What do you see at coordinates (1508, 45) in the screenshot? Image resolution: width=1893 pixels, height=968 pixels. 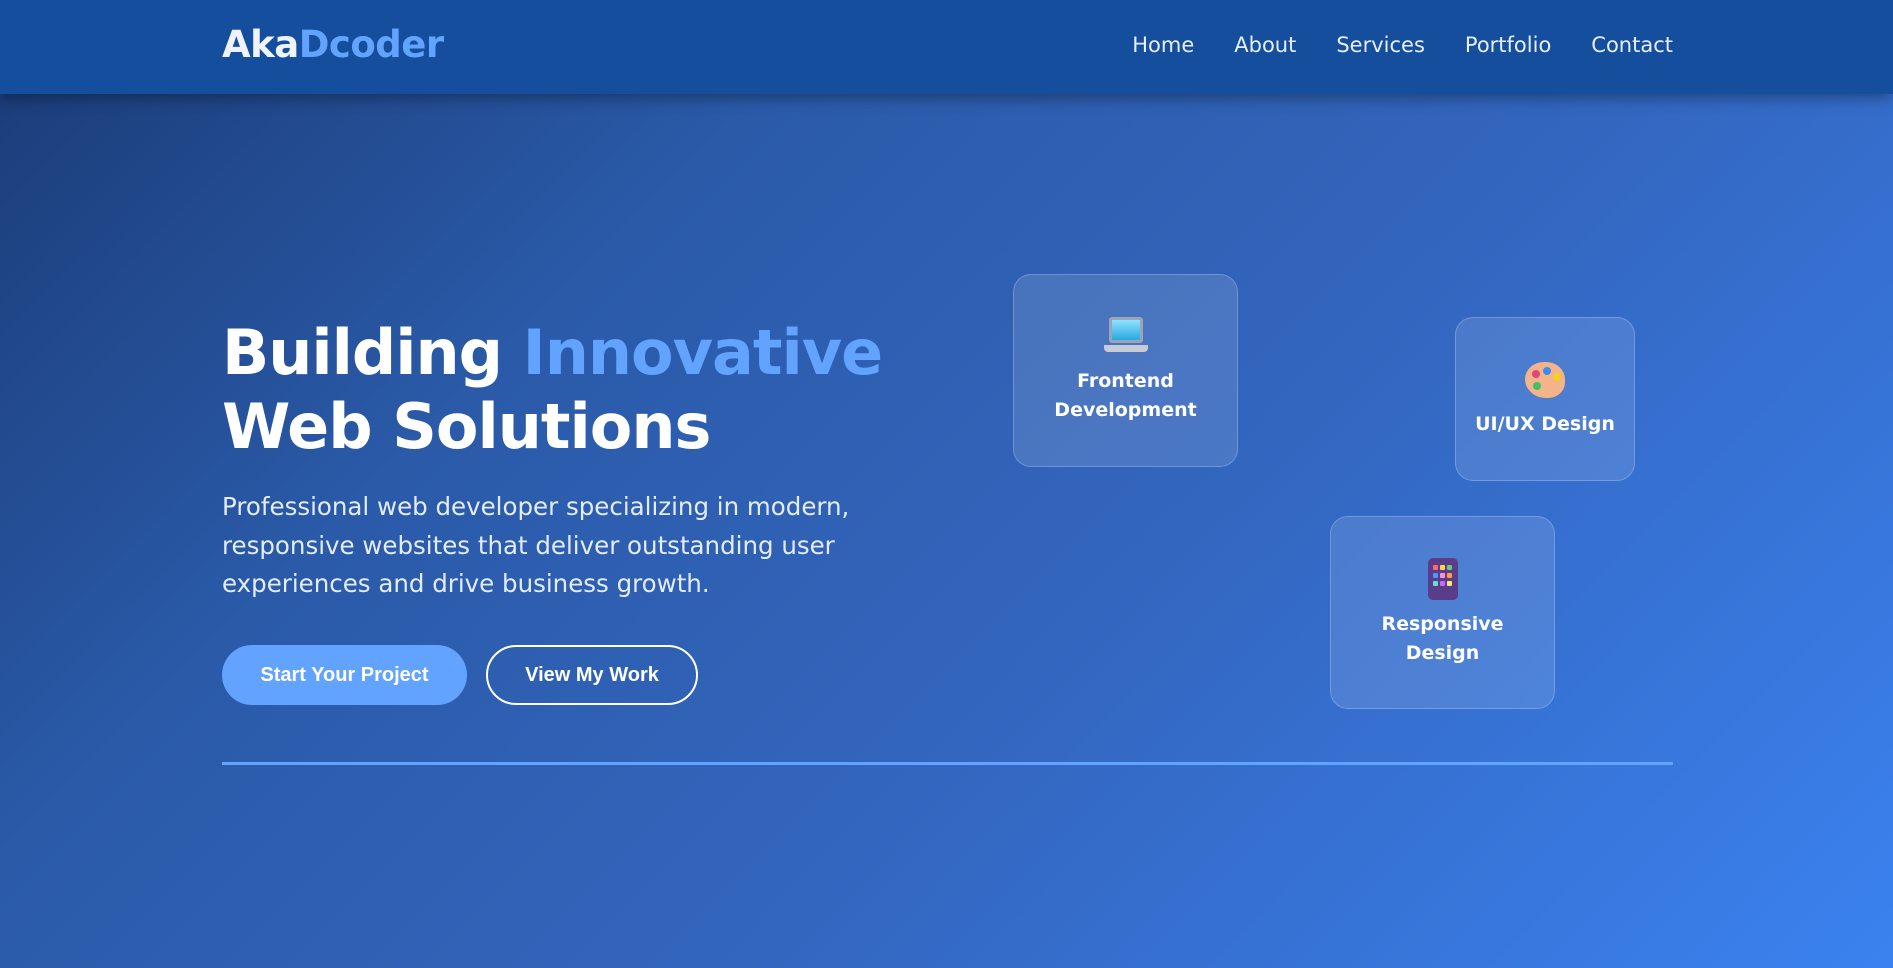 I see `nav-link-portfolio: Portfolio` at bounding box center [1508, 45].